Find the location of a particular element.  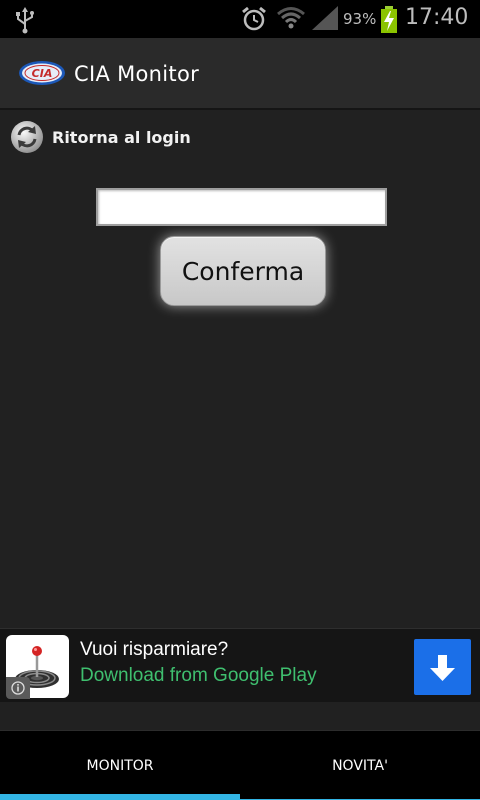

svg-text: CIA is located at coordinates (42, 73).